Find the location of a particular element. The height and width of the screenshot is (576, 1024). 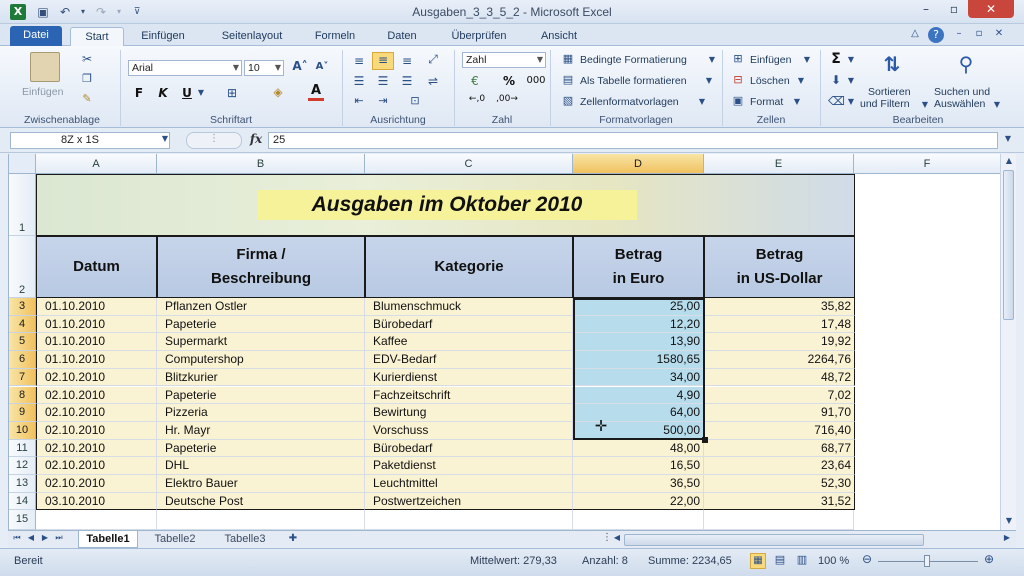

tab-view: Ansicht is located at coordinates (559, 36).